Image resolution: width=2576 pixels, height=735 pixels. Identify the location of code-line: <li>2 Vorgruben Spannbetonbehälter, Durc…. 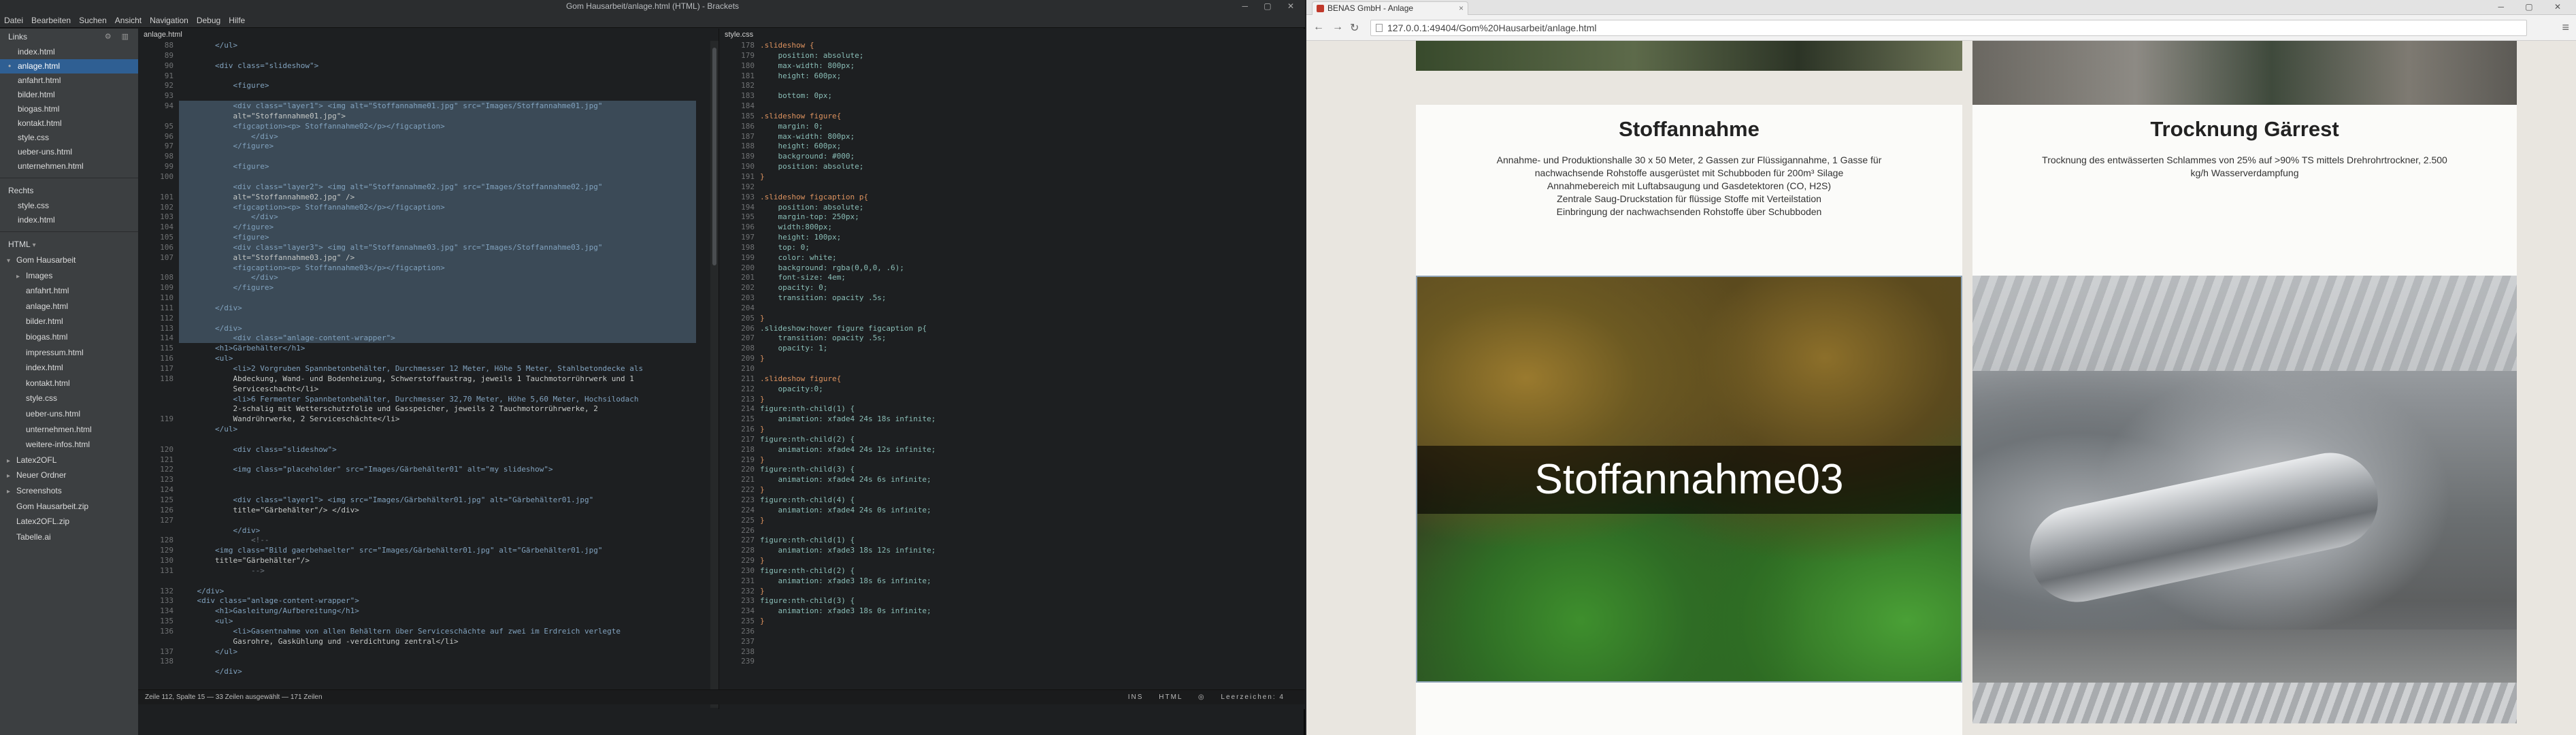
(411, 369).